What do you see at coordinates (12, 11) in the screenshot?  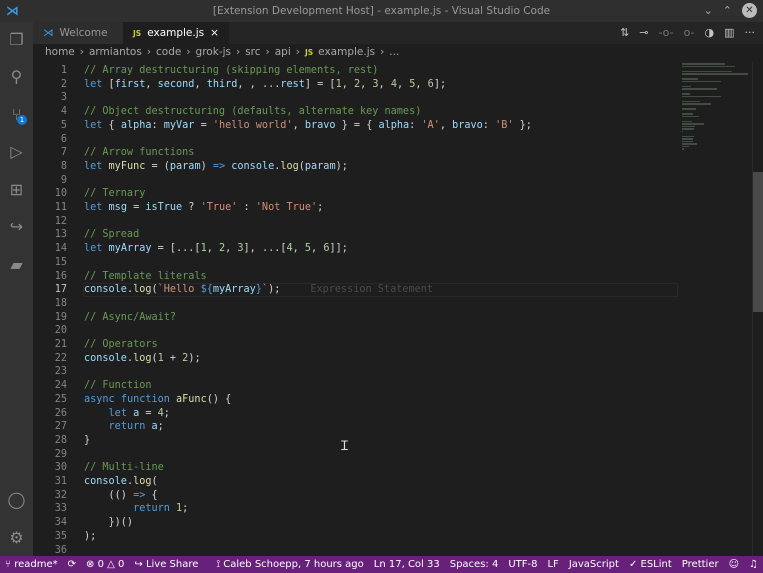 I see `vscode-logo-icon: ⋊` at bounding box center [12, 11].